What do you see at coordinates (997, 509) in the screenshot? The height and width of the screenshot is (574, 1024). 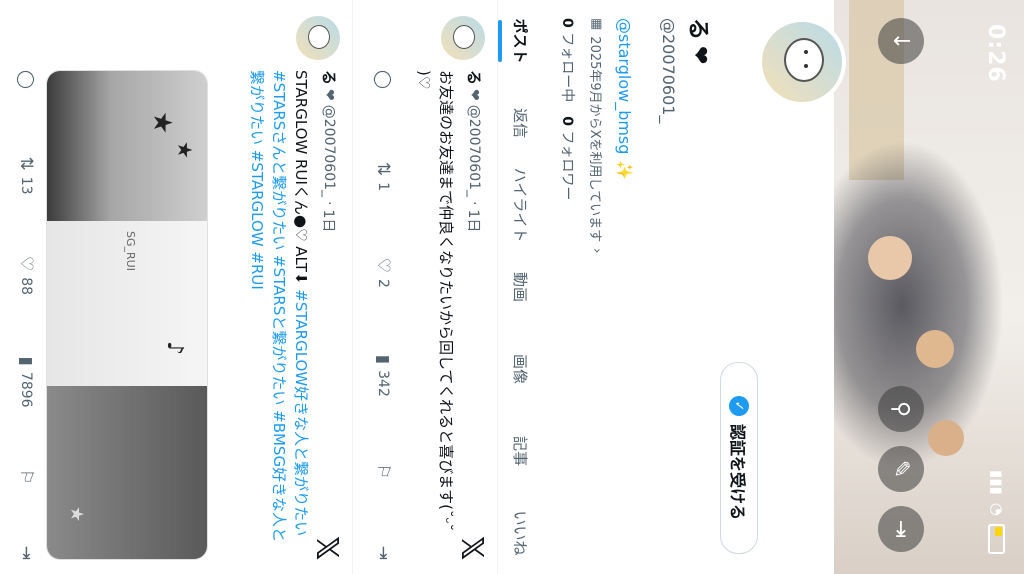 I see `wifi-icon: ◔` at bounding box center [997, 509].